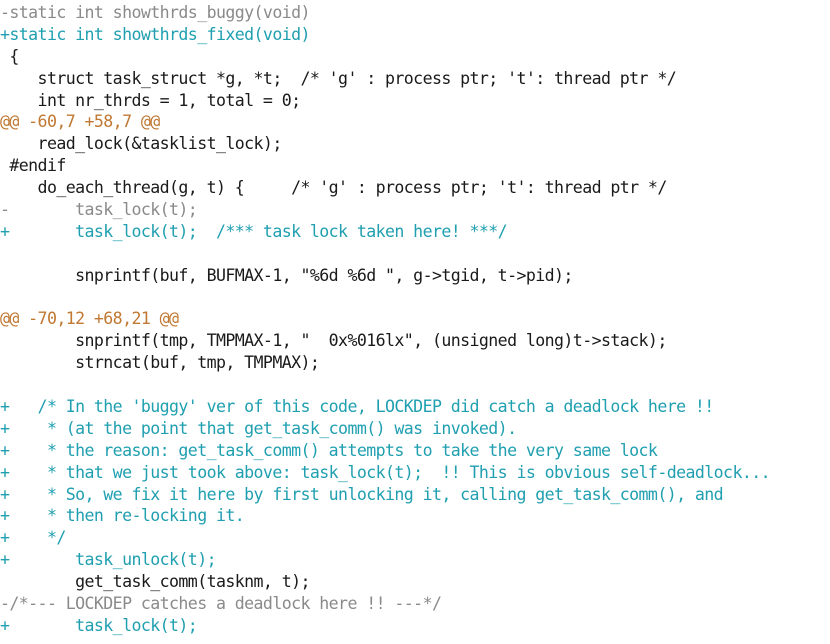 Image resolution: width=830 pixels, height=644 pixels. Describe the element at coordinates (89, 319) in the screenshot. I see `diff-hunk-header: @@ -70,12 +68,21 @@` at that location.